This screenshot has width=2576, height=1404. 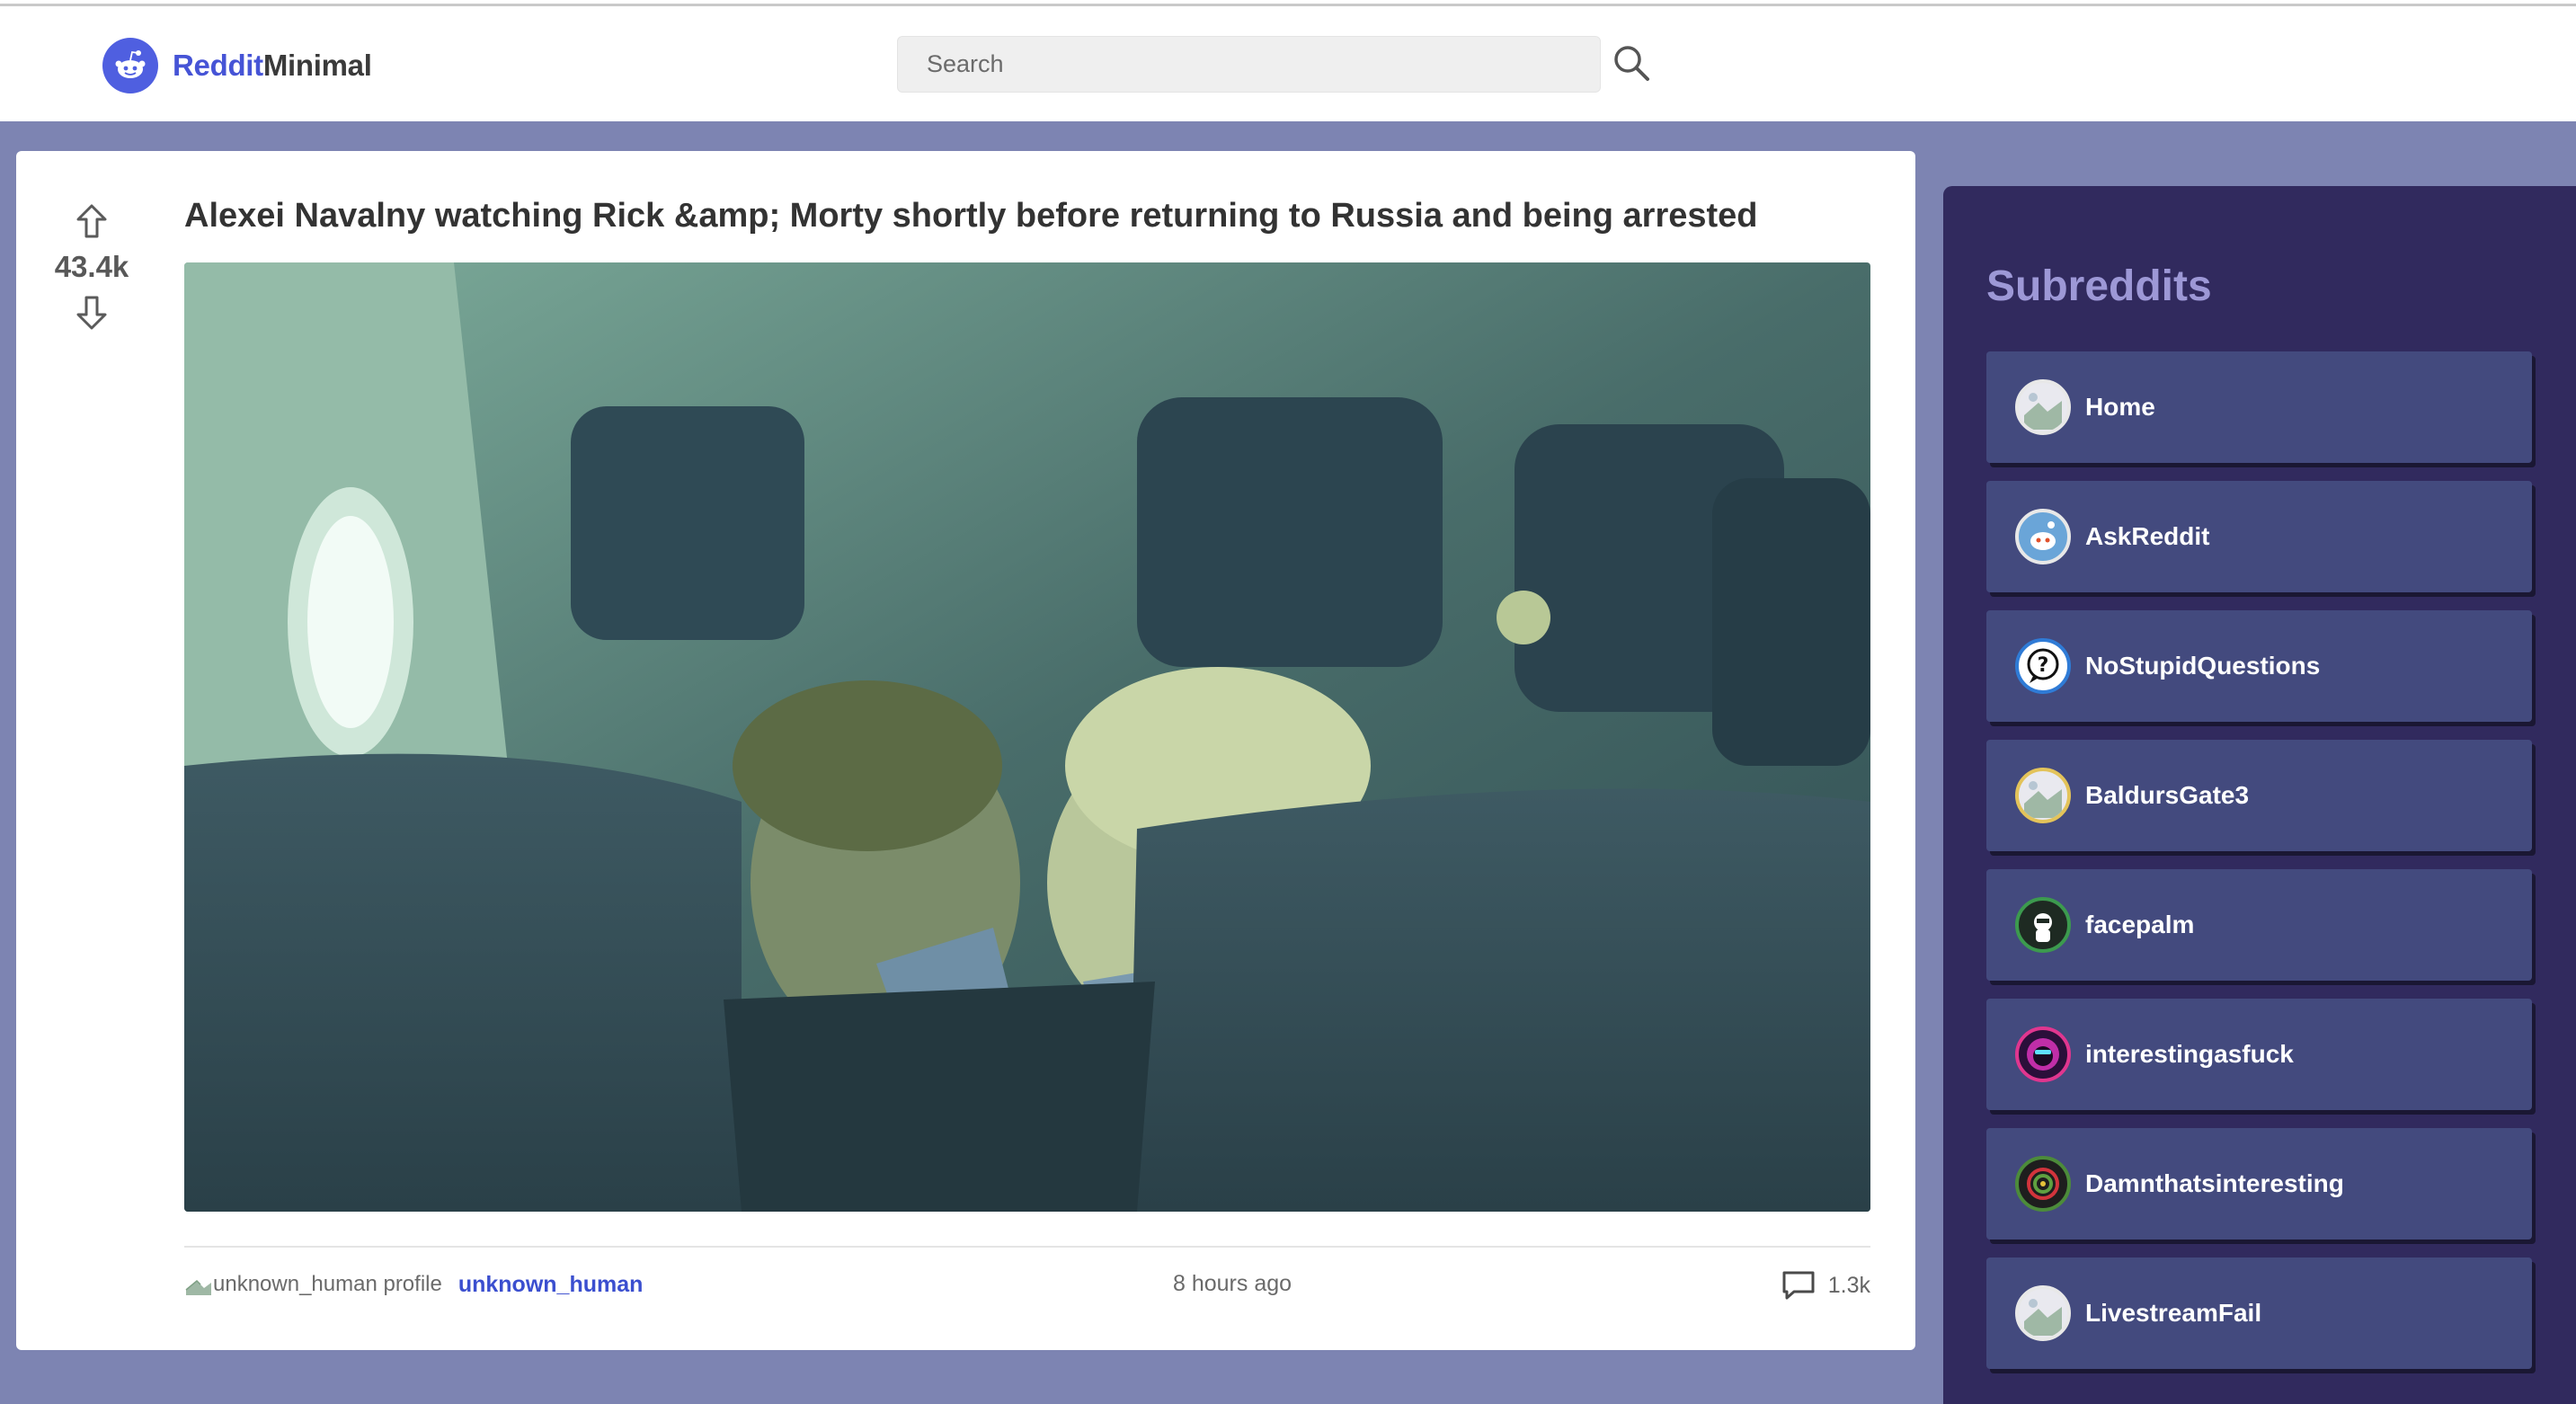 I want to click on home-subreddit-icon, so click(x=2043, y=407).